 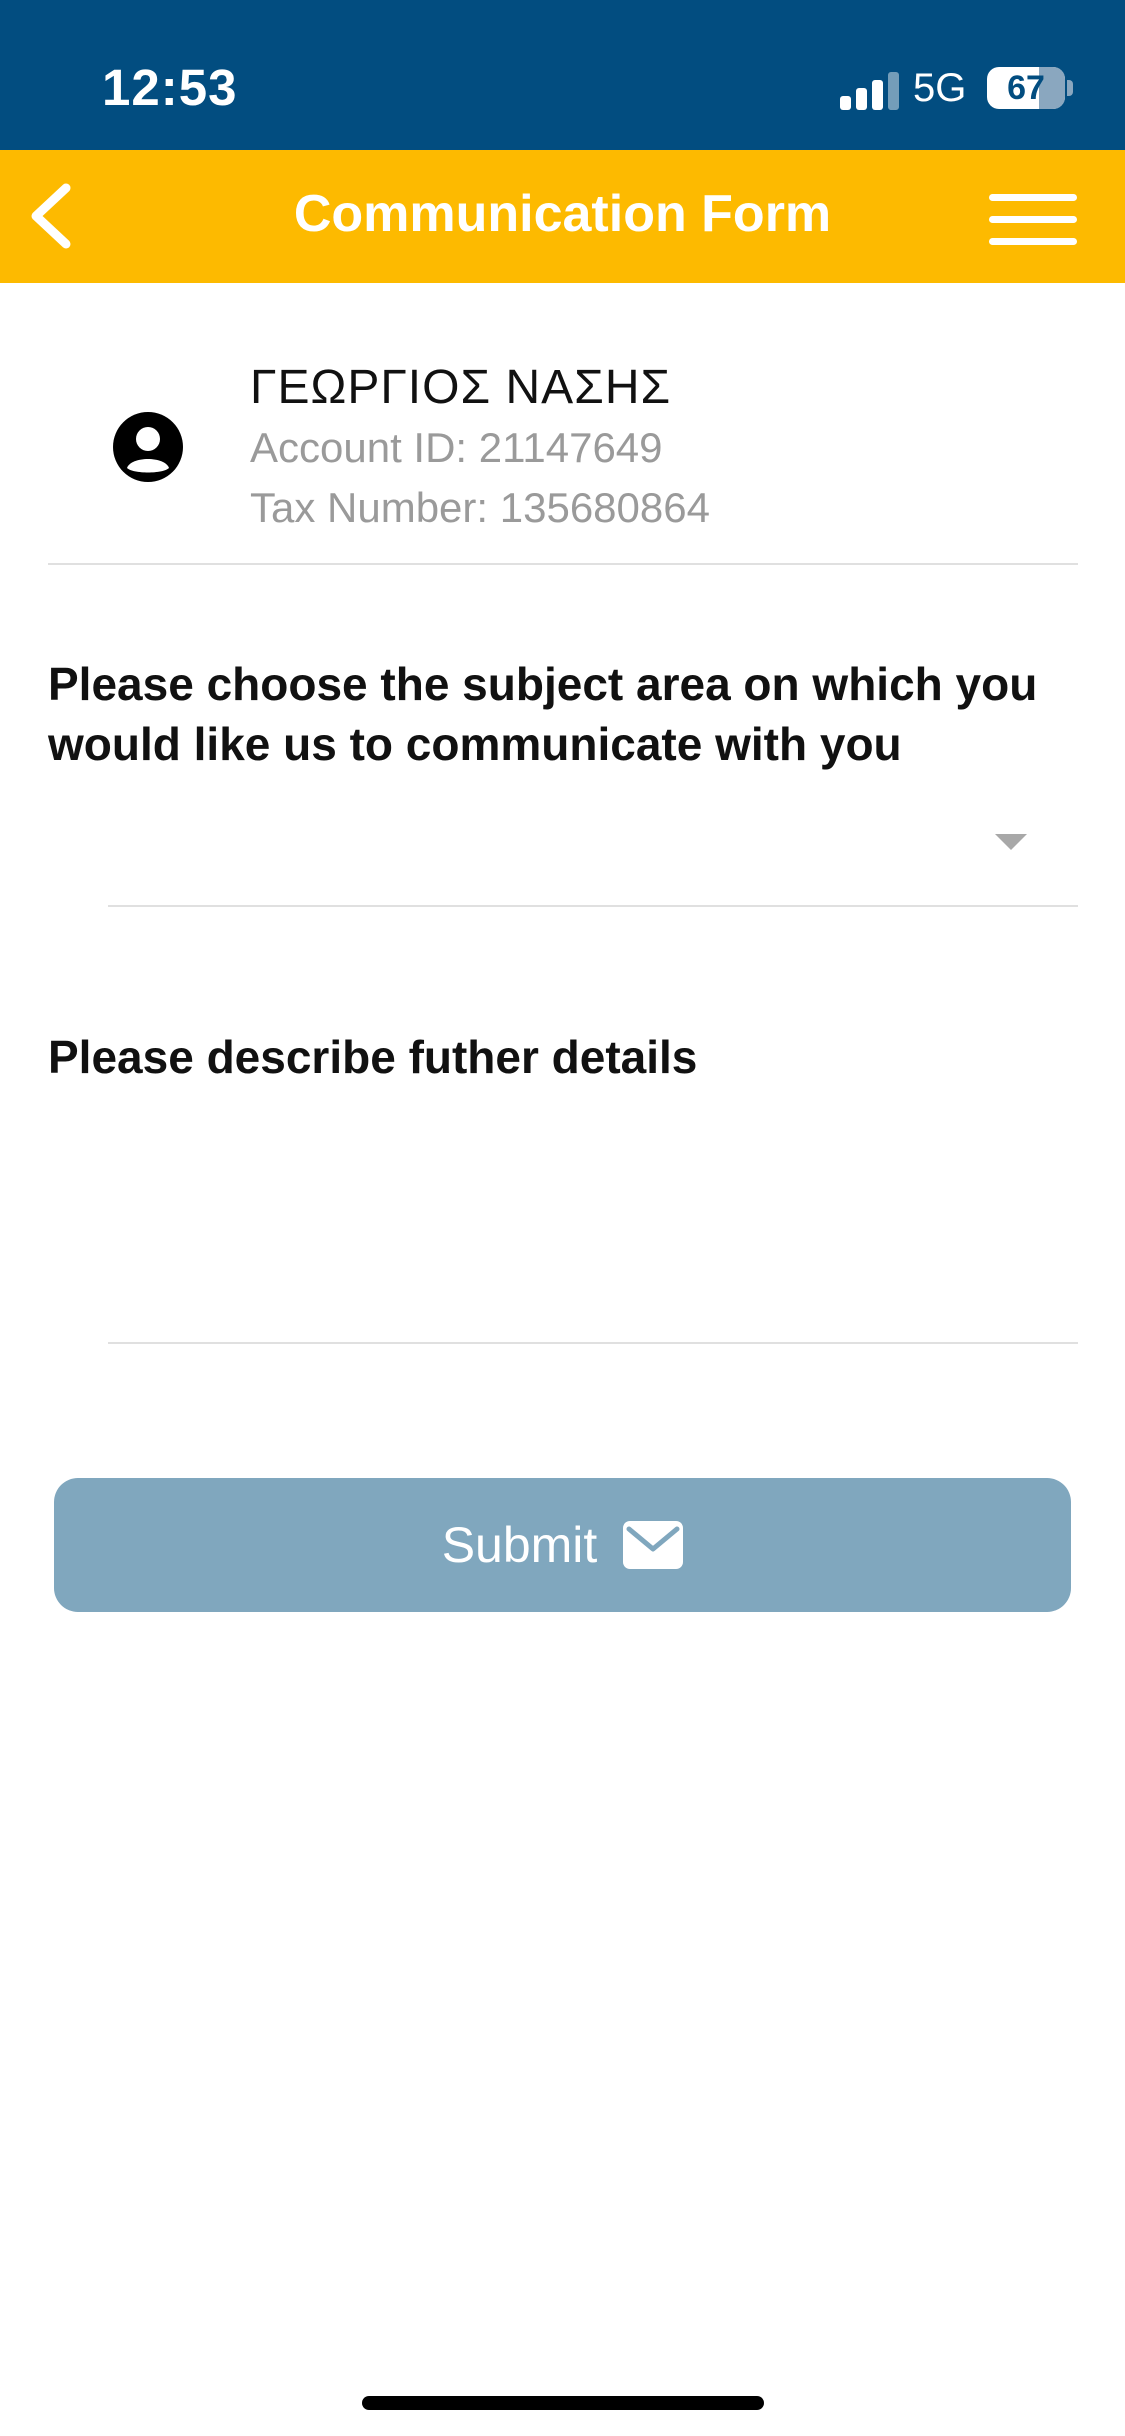 What do you see at coordinates (1033, 197) in the screenshot?
I see `hamburger-menu-icon` at bounding box center [1033, 197].